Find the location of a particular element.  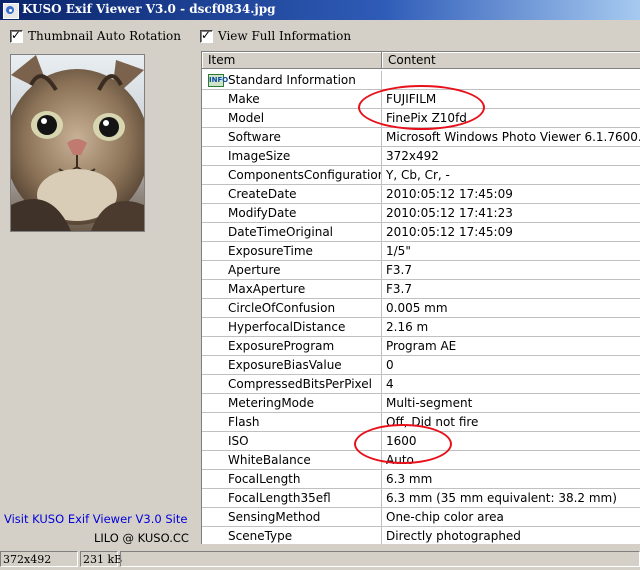

row-item-label: CircleOfConfusion is located at coordinates (282, 308).